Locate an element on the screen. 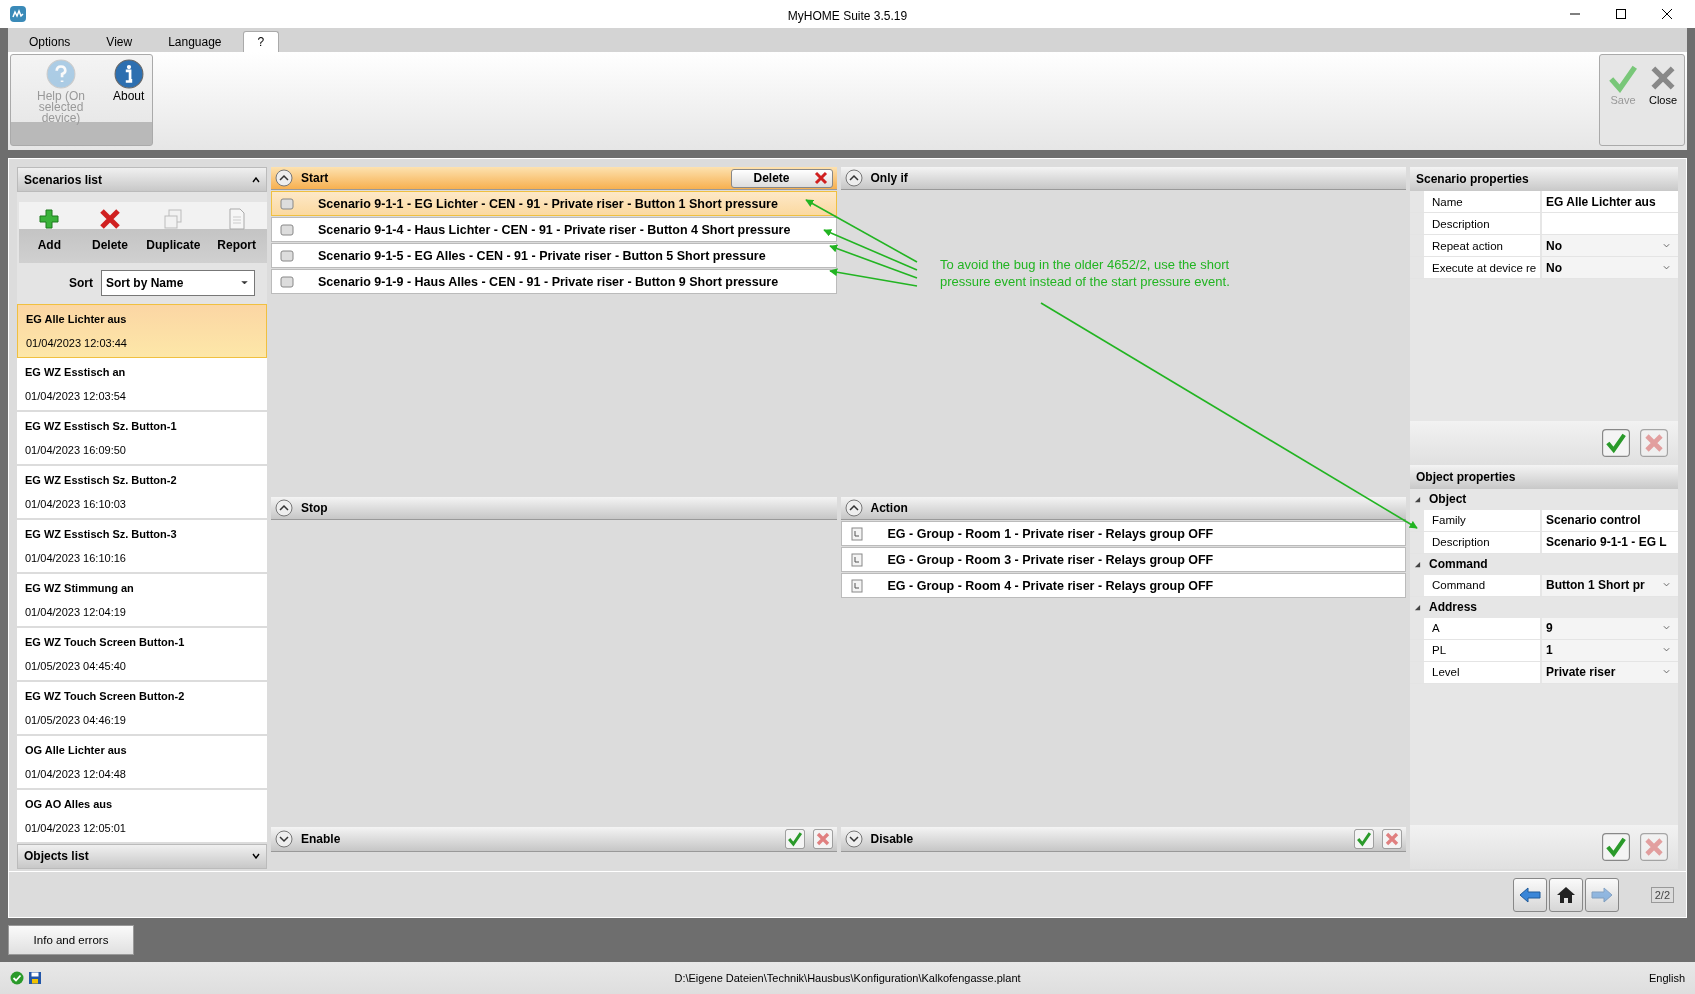 This screenshot has width=1695, height=994. panel-header: Scenario properties is located at coordinates (1544, 179).